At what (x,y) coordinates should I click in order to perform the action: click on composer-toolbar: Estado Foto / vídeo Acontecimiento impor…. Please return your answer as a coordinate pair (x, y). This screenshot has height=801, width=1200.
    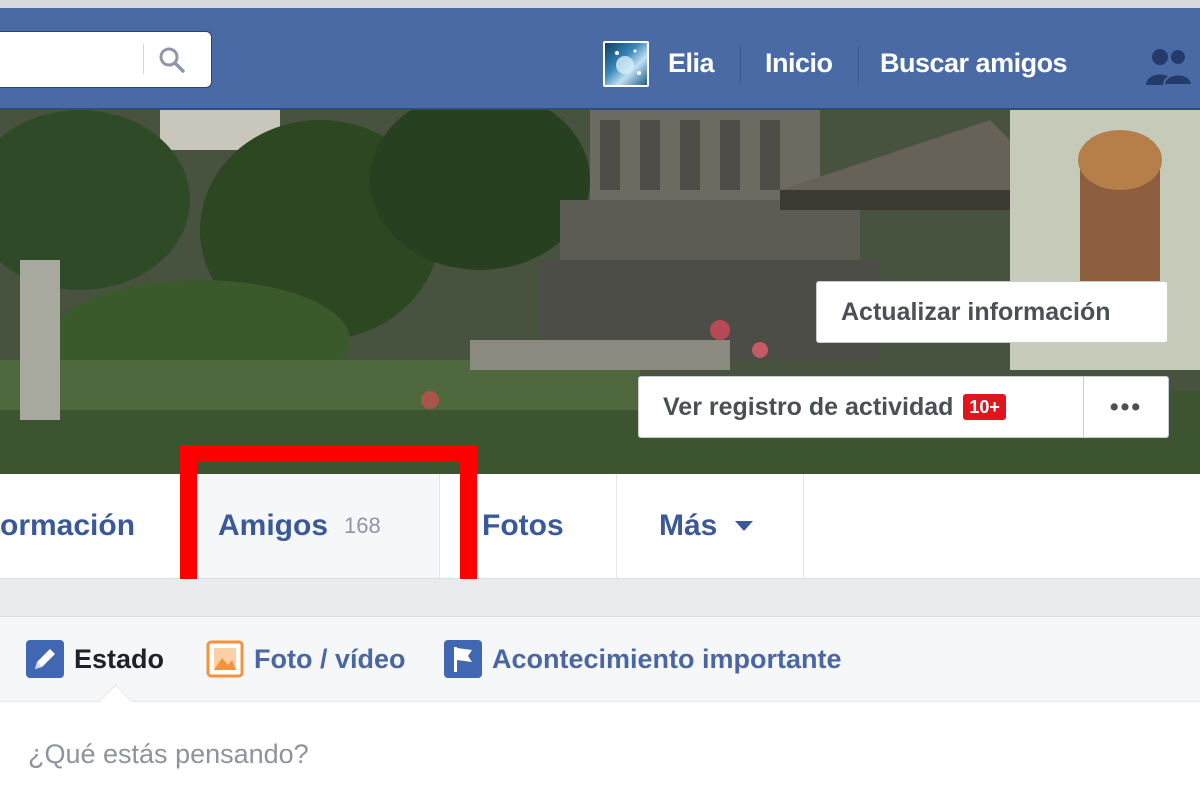
    Looking at the image, I should click on (600, 659).